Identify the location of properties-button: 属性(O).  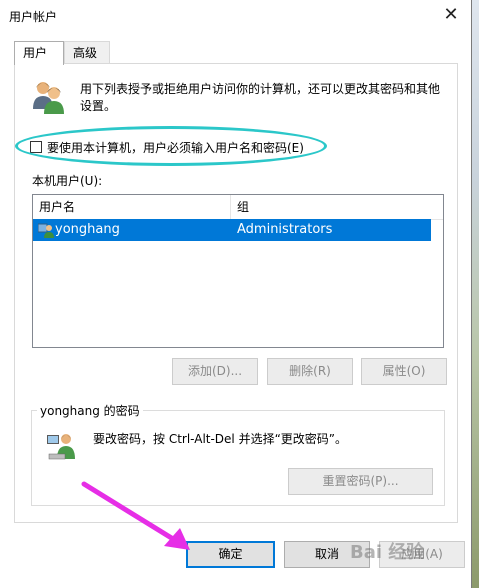
(404, 371).